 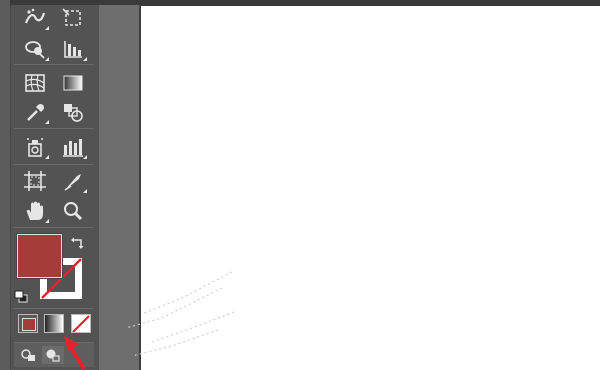 I want to click on mesh-icon, so click(x=35, y=83).